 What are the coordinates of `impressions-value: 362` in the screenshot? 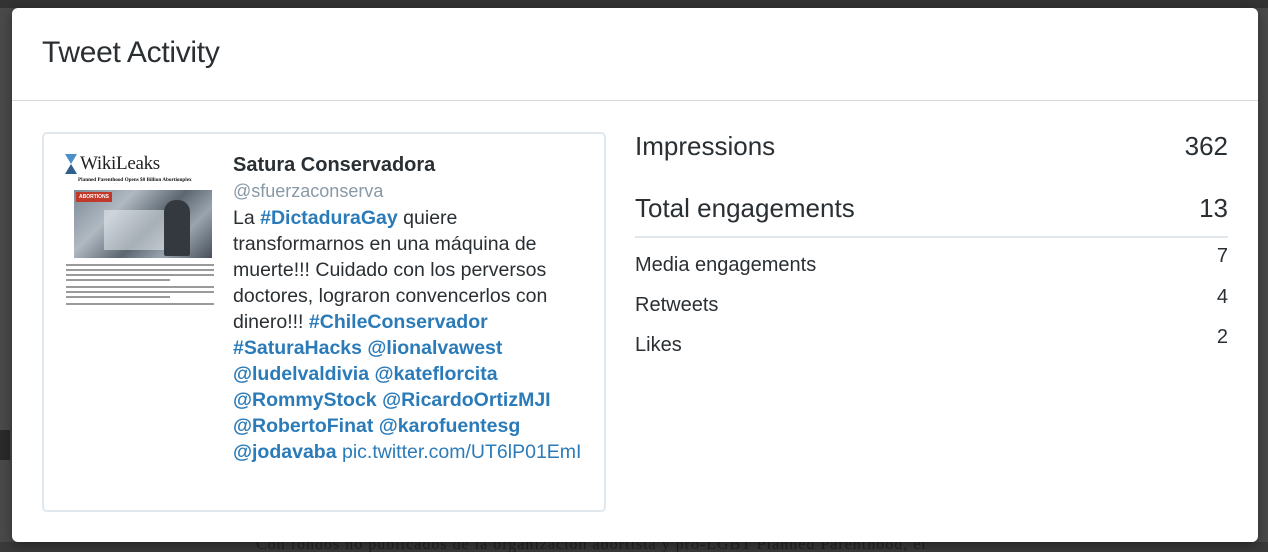 It's located at (1206, 145).